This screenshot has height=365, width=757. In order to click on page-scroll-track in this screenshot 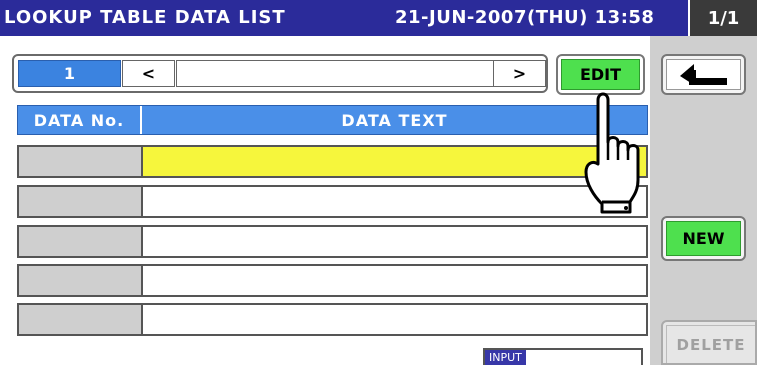, I will do `click(336, 73)`.